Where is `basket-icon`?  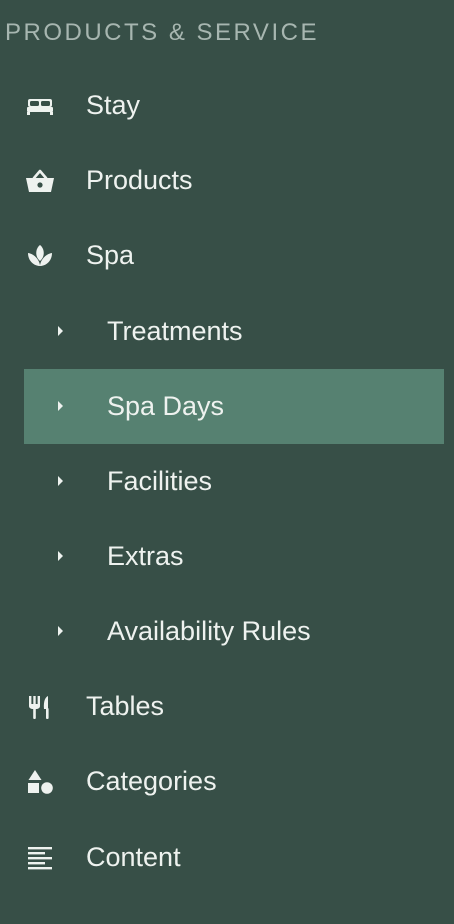 basket-icon is located at coordinates (40, 181).